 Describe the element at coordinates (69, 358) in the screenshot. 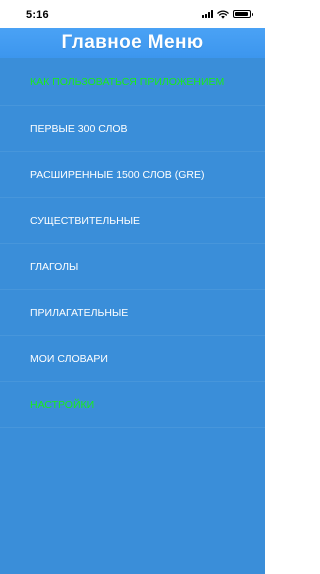

I see `menu-item-label: МОИ СЛОВАРИ` at that location.